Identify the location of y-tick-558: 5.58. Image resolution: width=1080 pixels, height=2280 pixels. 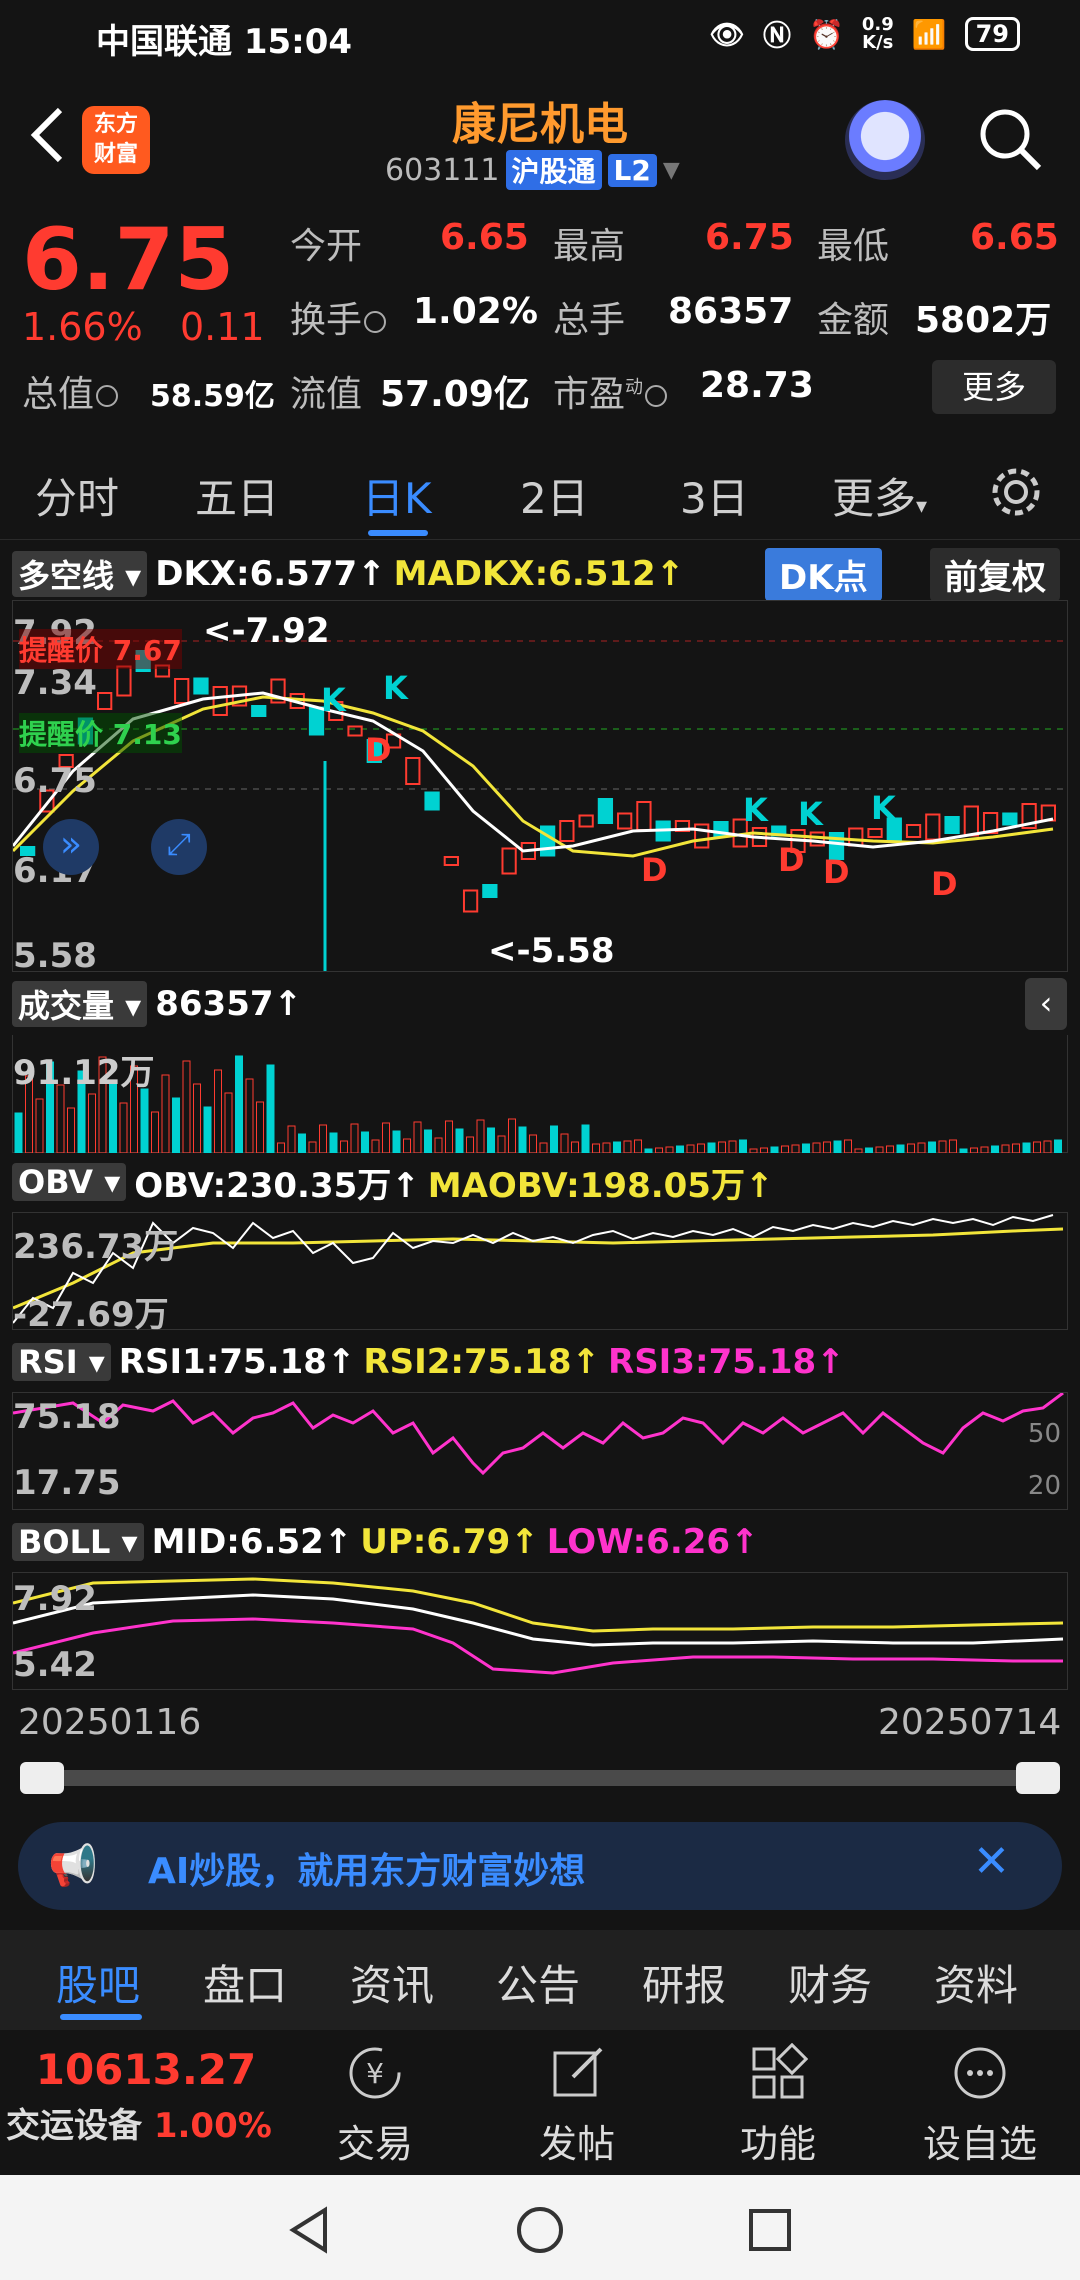
(55, 956).